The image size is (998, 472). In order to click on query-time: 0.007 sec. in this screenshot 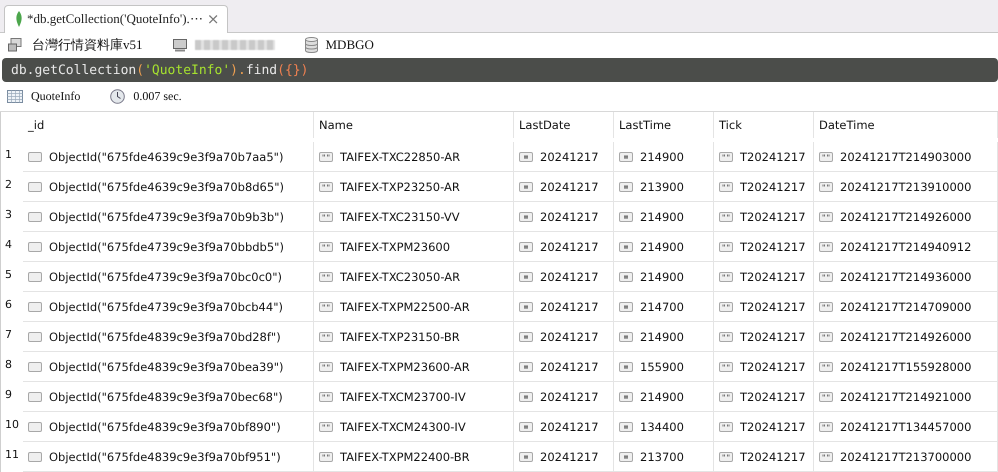, I will do `click(157, 96)`.